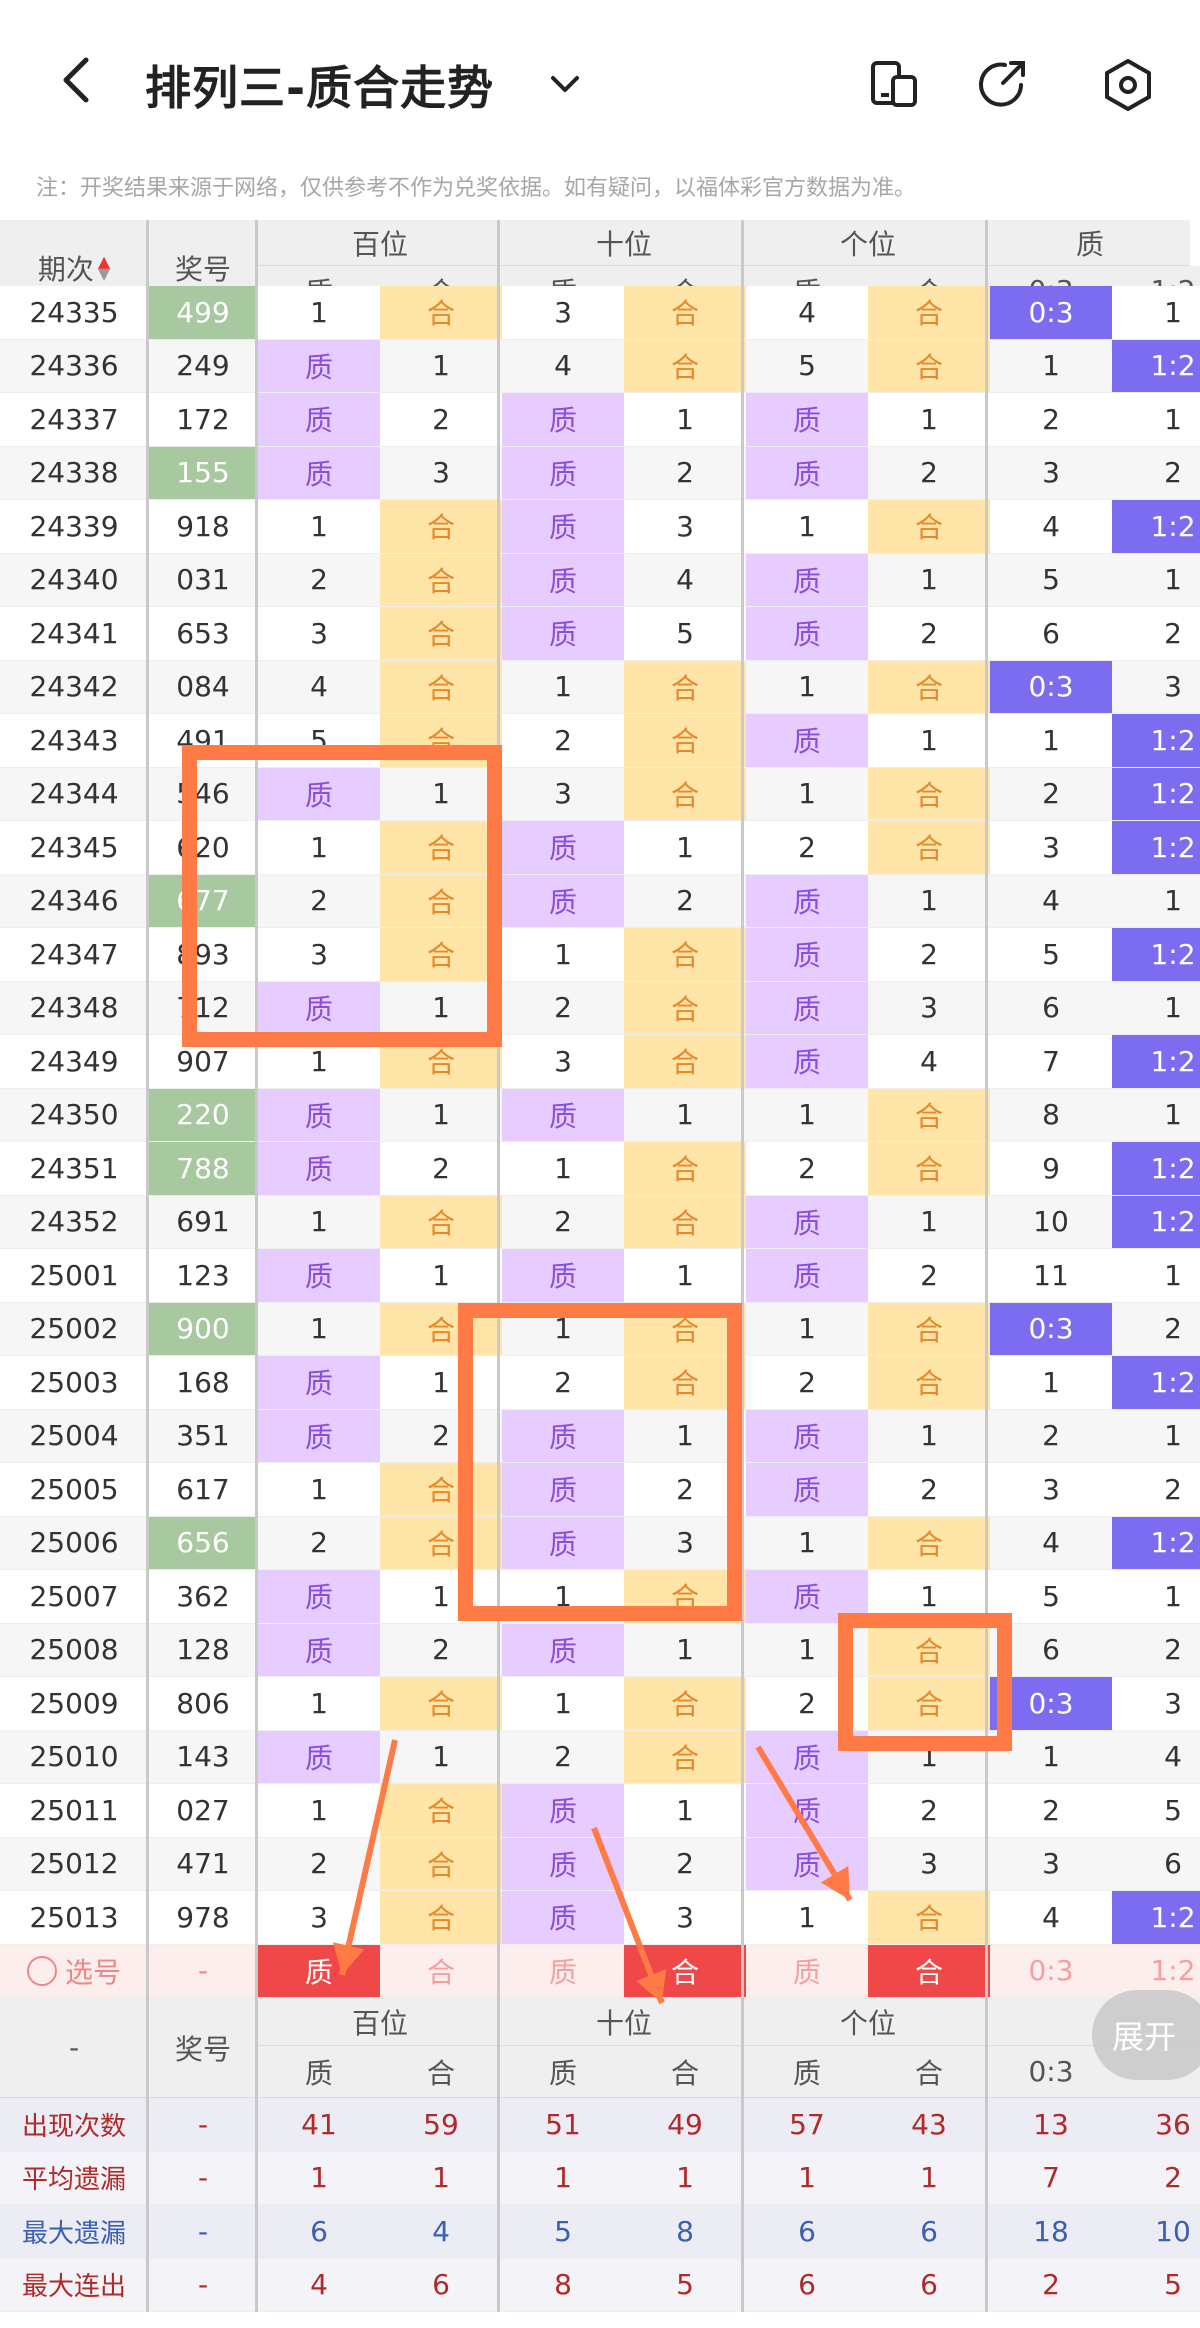 Image resolution: width=1200 pixels, height=2328 pixels. Describe the element at coordinates (80, 80) in the screenshot. I see `back-arrow-icon` at that location.